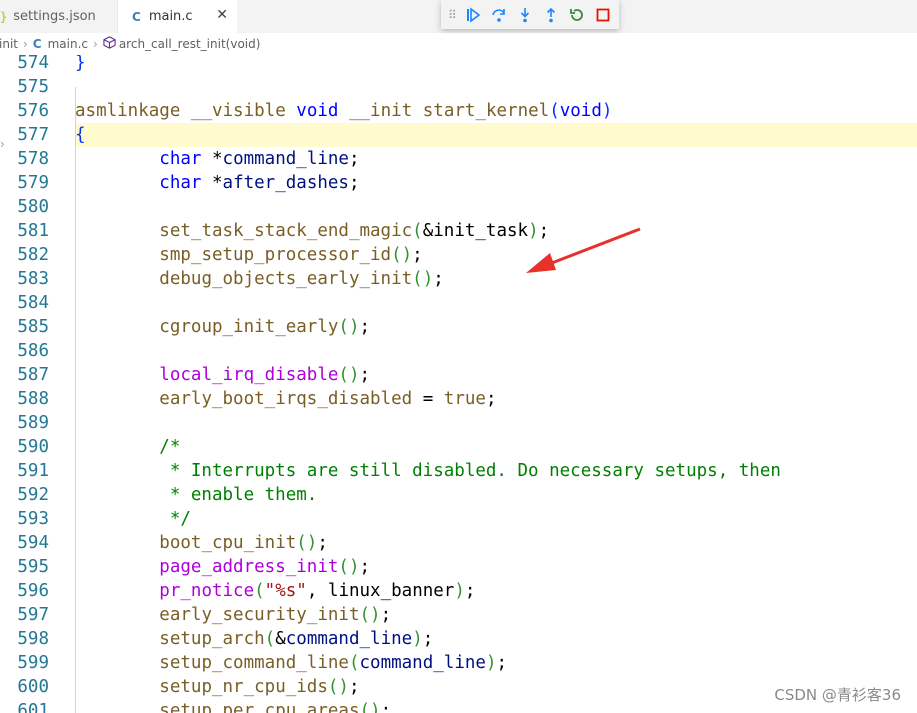  What do you see at coordinates (499, 15) in the screenshot?
I see `step-over-icon` at bounding box center [499, 15].